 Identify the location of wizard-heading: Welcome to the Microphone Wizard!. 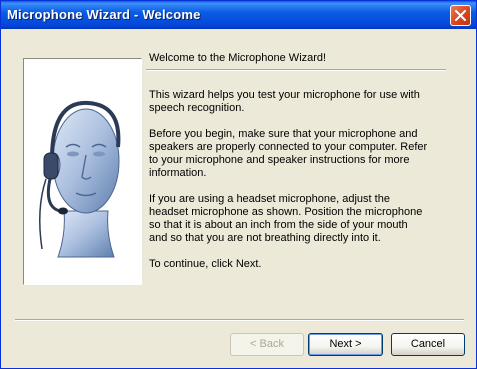
(238, 58).